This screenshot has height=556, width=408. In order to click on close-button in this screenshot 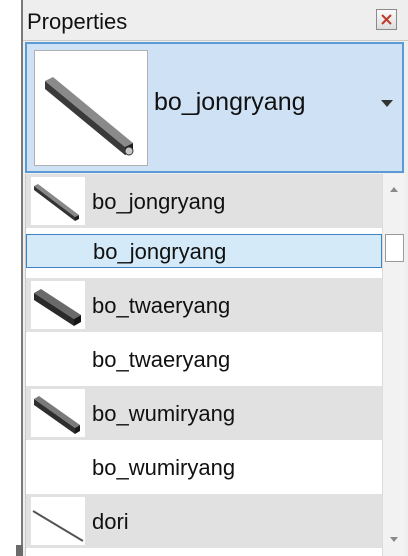, I will do `click(386, 19)`.